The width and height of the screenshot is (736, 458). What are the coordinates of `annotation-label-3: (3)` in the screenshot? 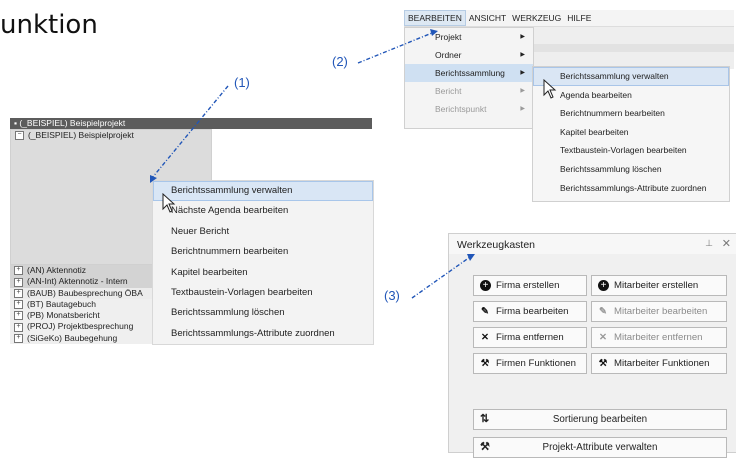 It's located at (392, 295).